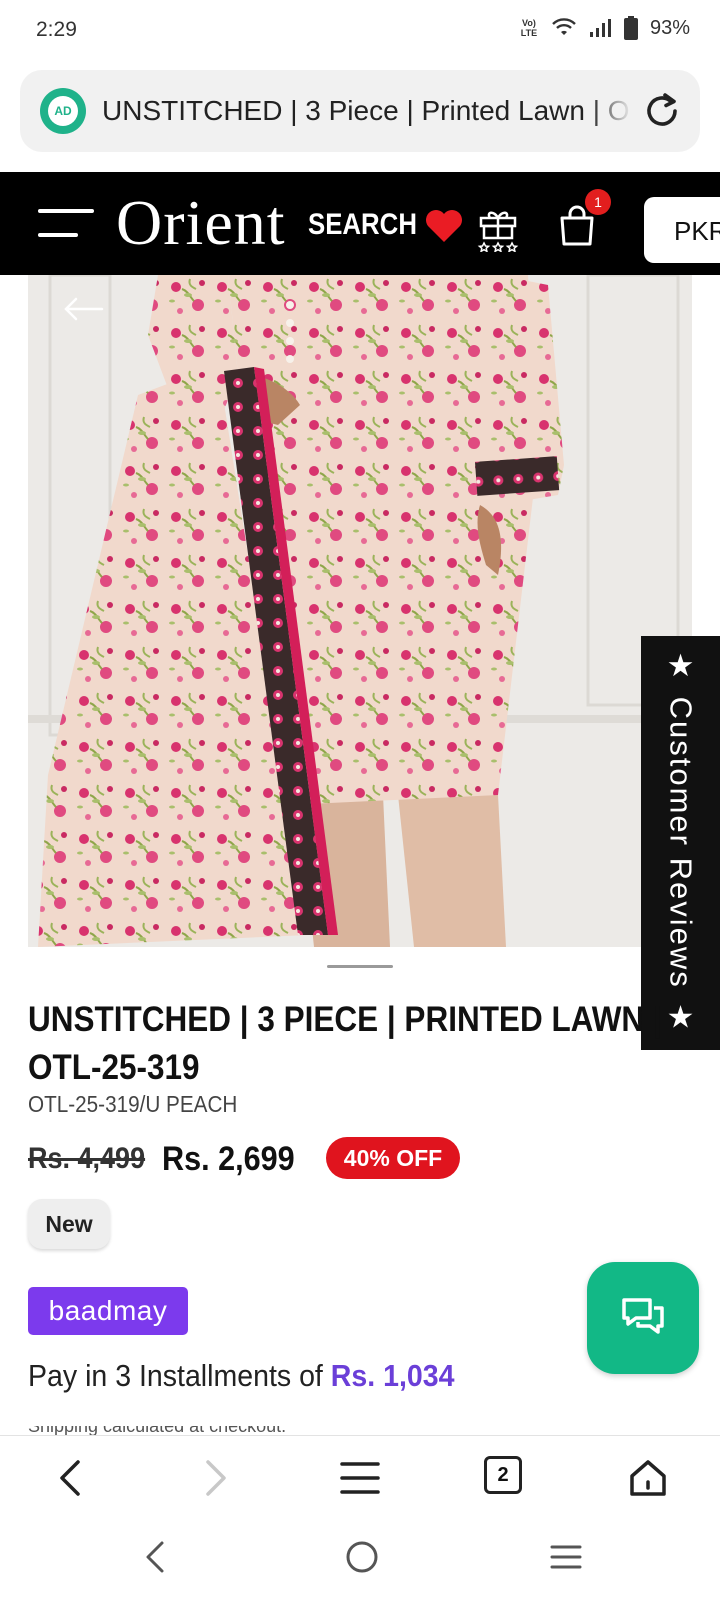 Image resolution: width=720 pixels, height=1600 pixels. I want to click on new-badge: New, so click(69, 1224).